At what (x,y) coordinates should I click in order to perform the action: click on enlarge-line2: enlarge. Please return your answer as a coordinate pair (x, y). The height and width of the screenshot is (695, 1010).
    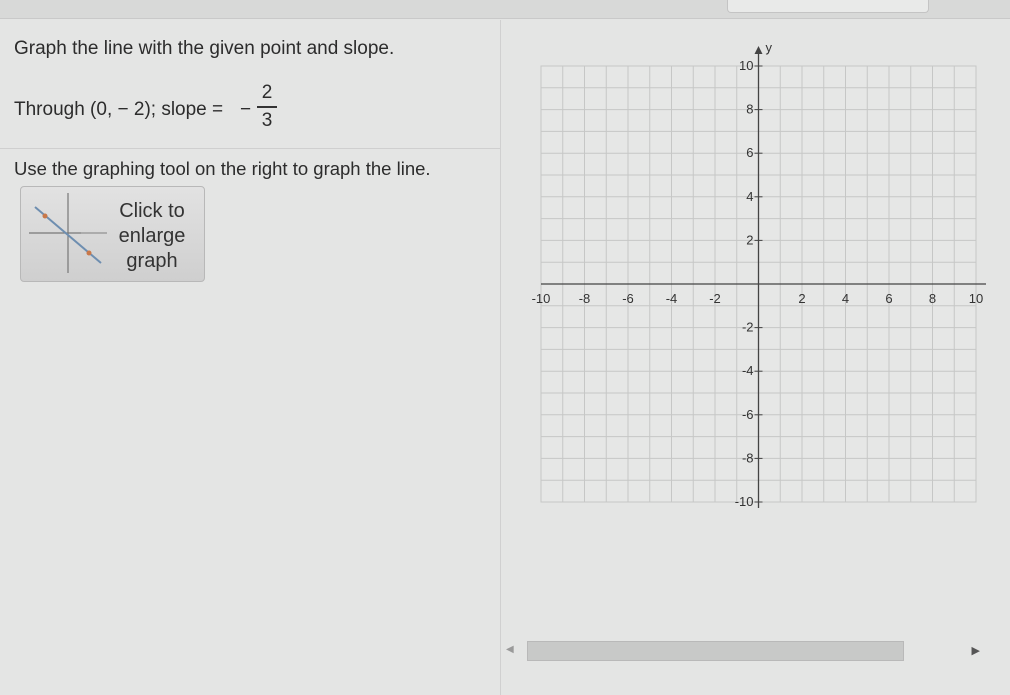
    Looking at the image, I should click on (152, 236).